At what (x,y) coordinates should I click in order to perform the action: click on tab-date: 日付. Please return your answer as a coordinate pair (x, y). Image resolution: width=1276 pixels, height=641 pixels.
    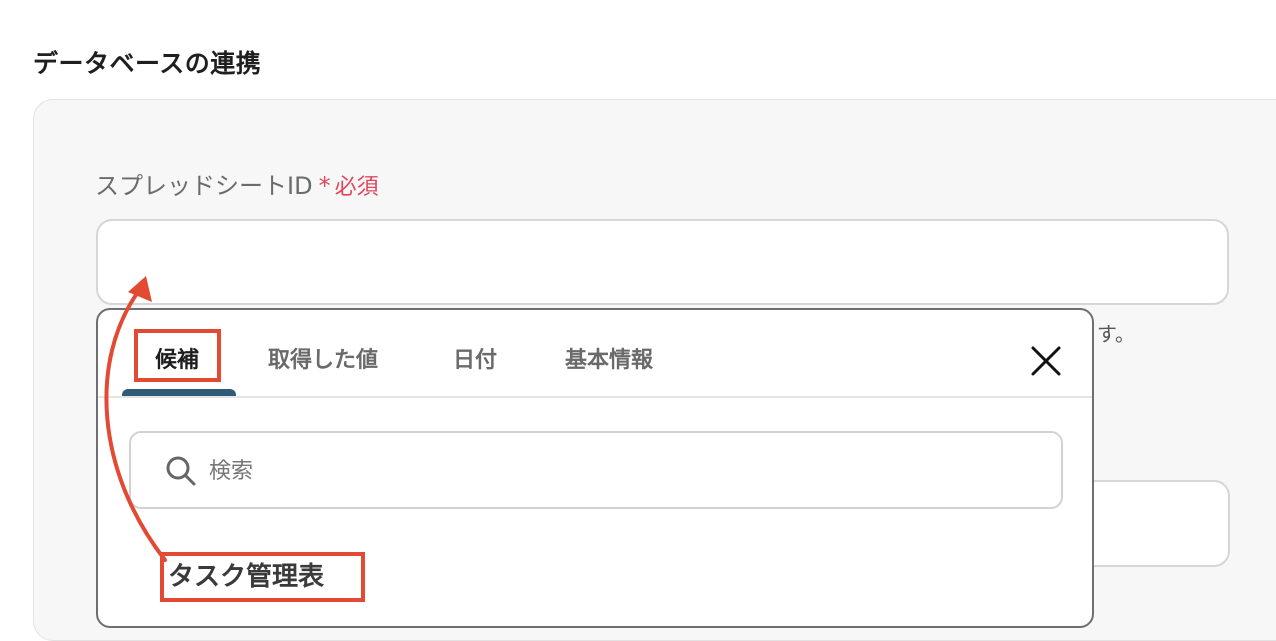
    Looking at the image, I should click on (475, 358).